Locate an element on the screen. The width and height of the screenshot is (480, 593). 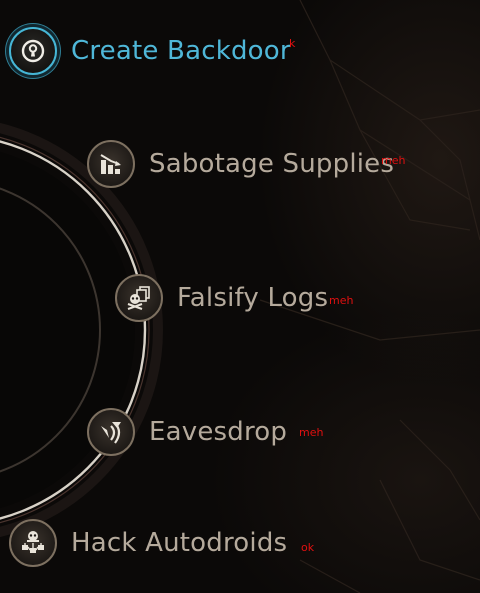
skull-crossbones-documents-icon is located at coordinates (138, 298).